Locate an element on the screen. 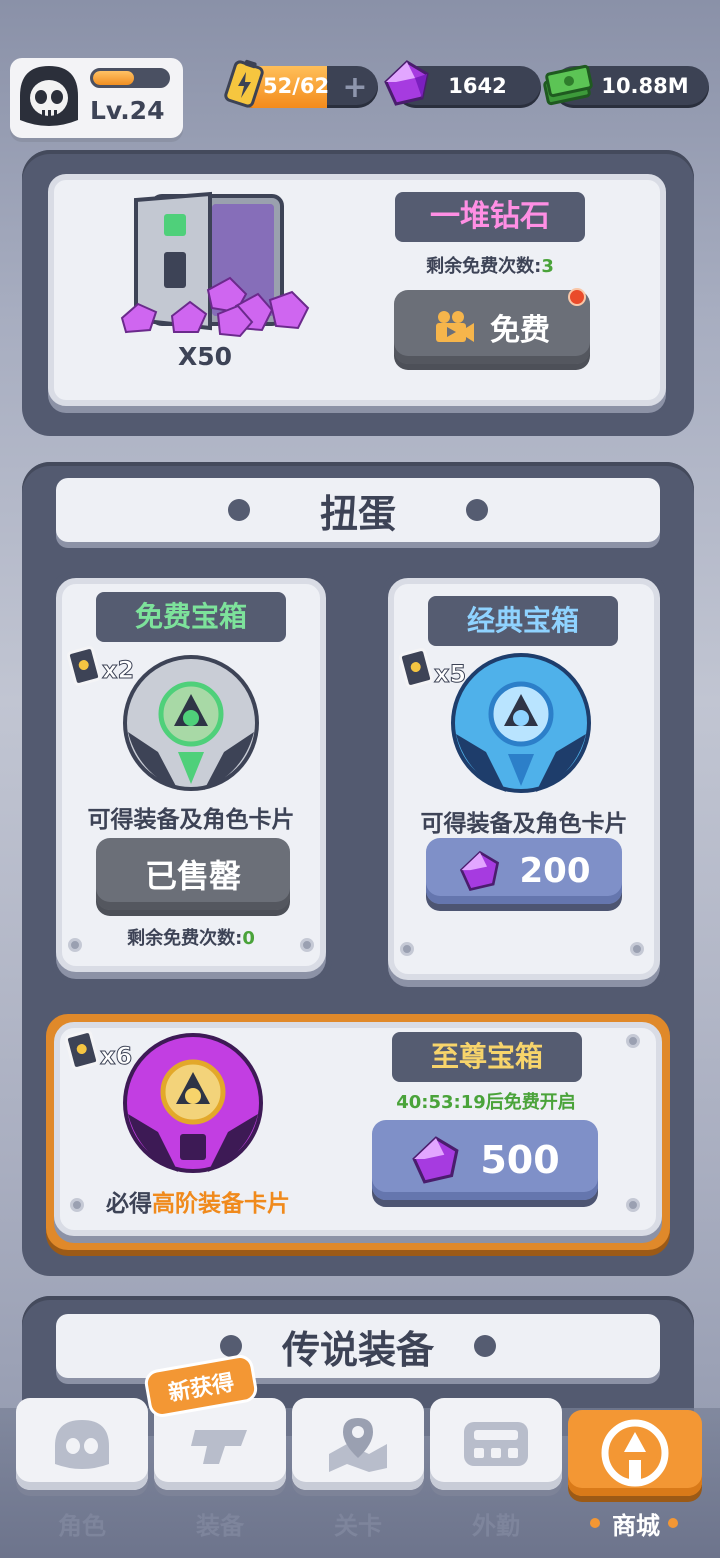  map-pin-icon is located at coordinates (358, 1445).